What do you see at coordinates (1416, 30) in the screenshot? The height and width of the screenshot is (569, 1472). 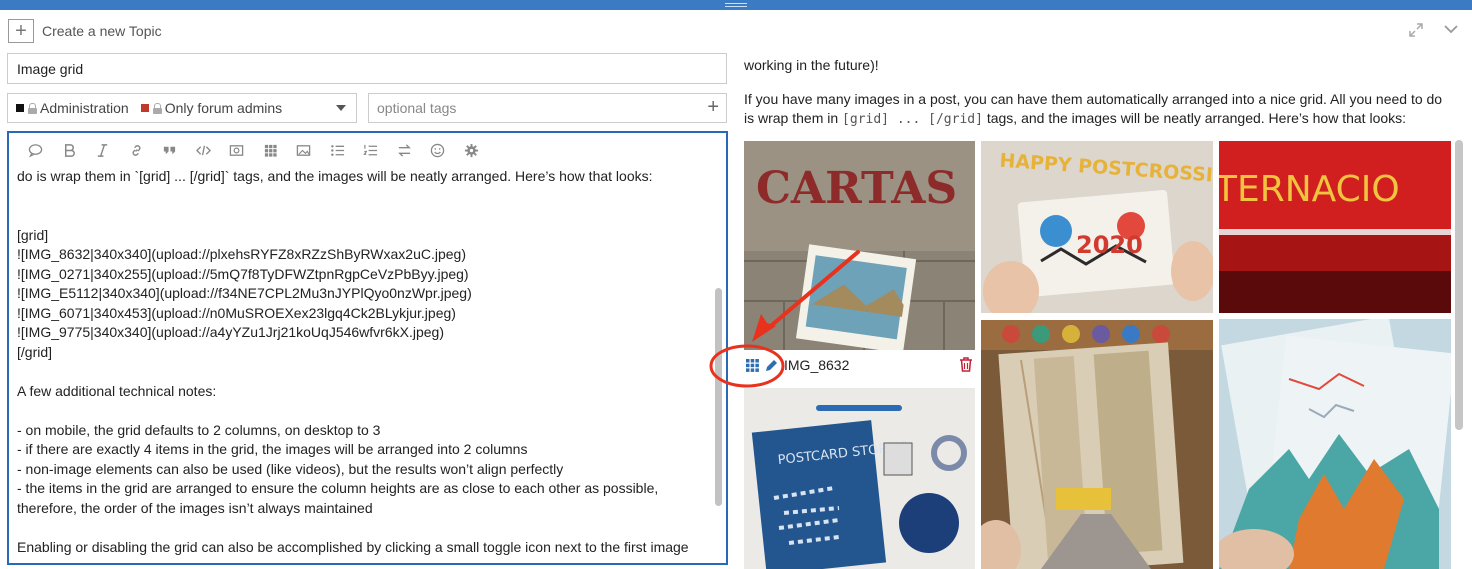 I see `expand-icon` at bounding box center [1416, 30].